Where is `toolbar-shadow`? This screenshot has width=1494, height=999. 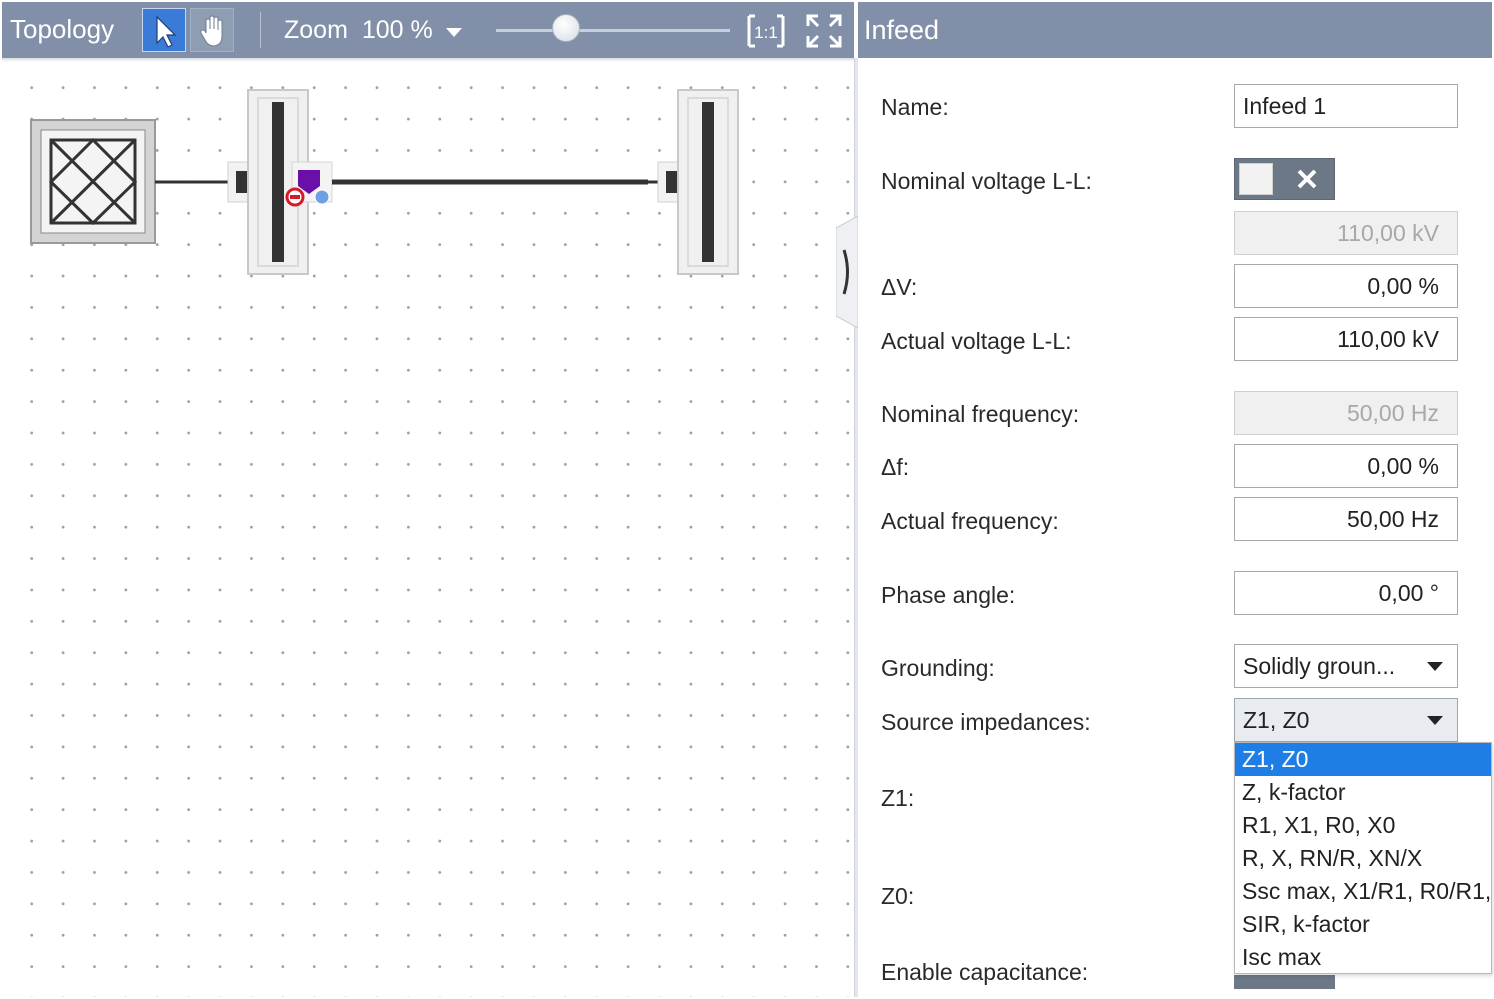
toolbar-shadow is located at coordinates (428, 60).